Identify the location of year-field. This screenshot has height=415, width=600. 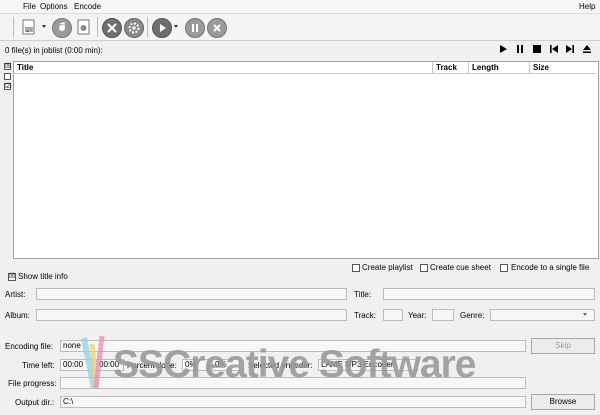
(443, 315).